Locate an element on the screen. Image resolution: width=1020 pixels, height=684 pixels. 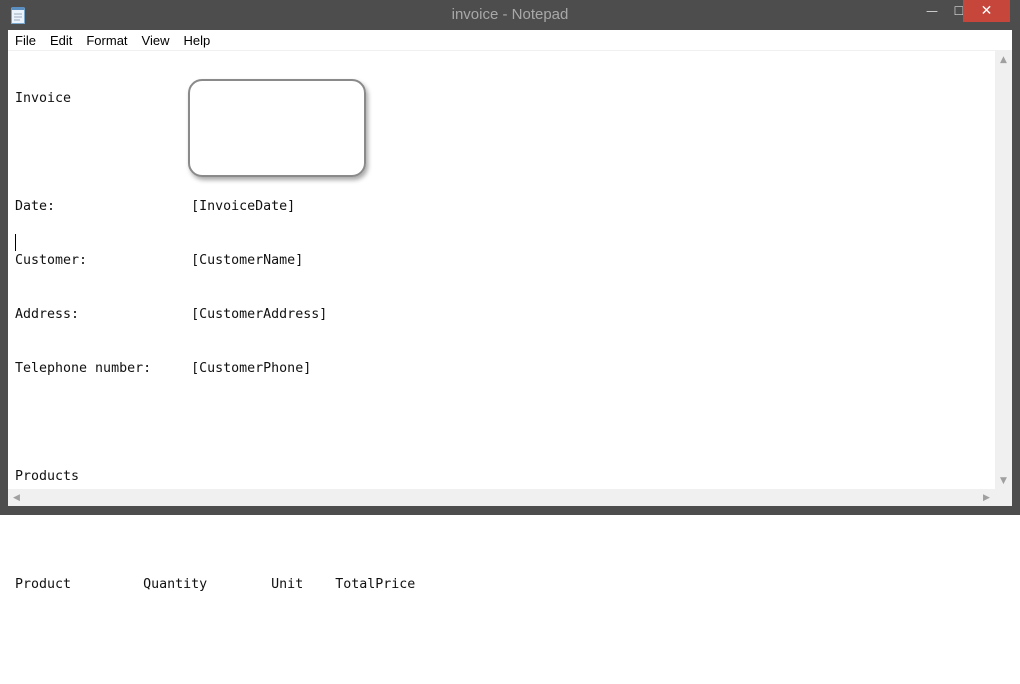
window-title: invoice - Notepad is located at coordinates (510, 14).